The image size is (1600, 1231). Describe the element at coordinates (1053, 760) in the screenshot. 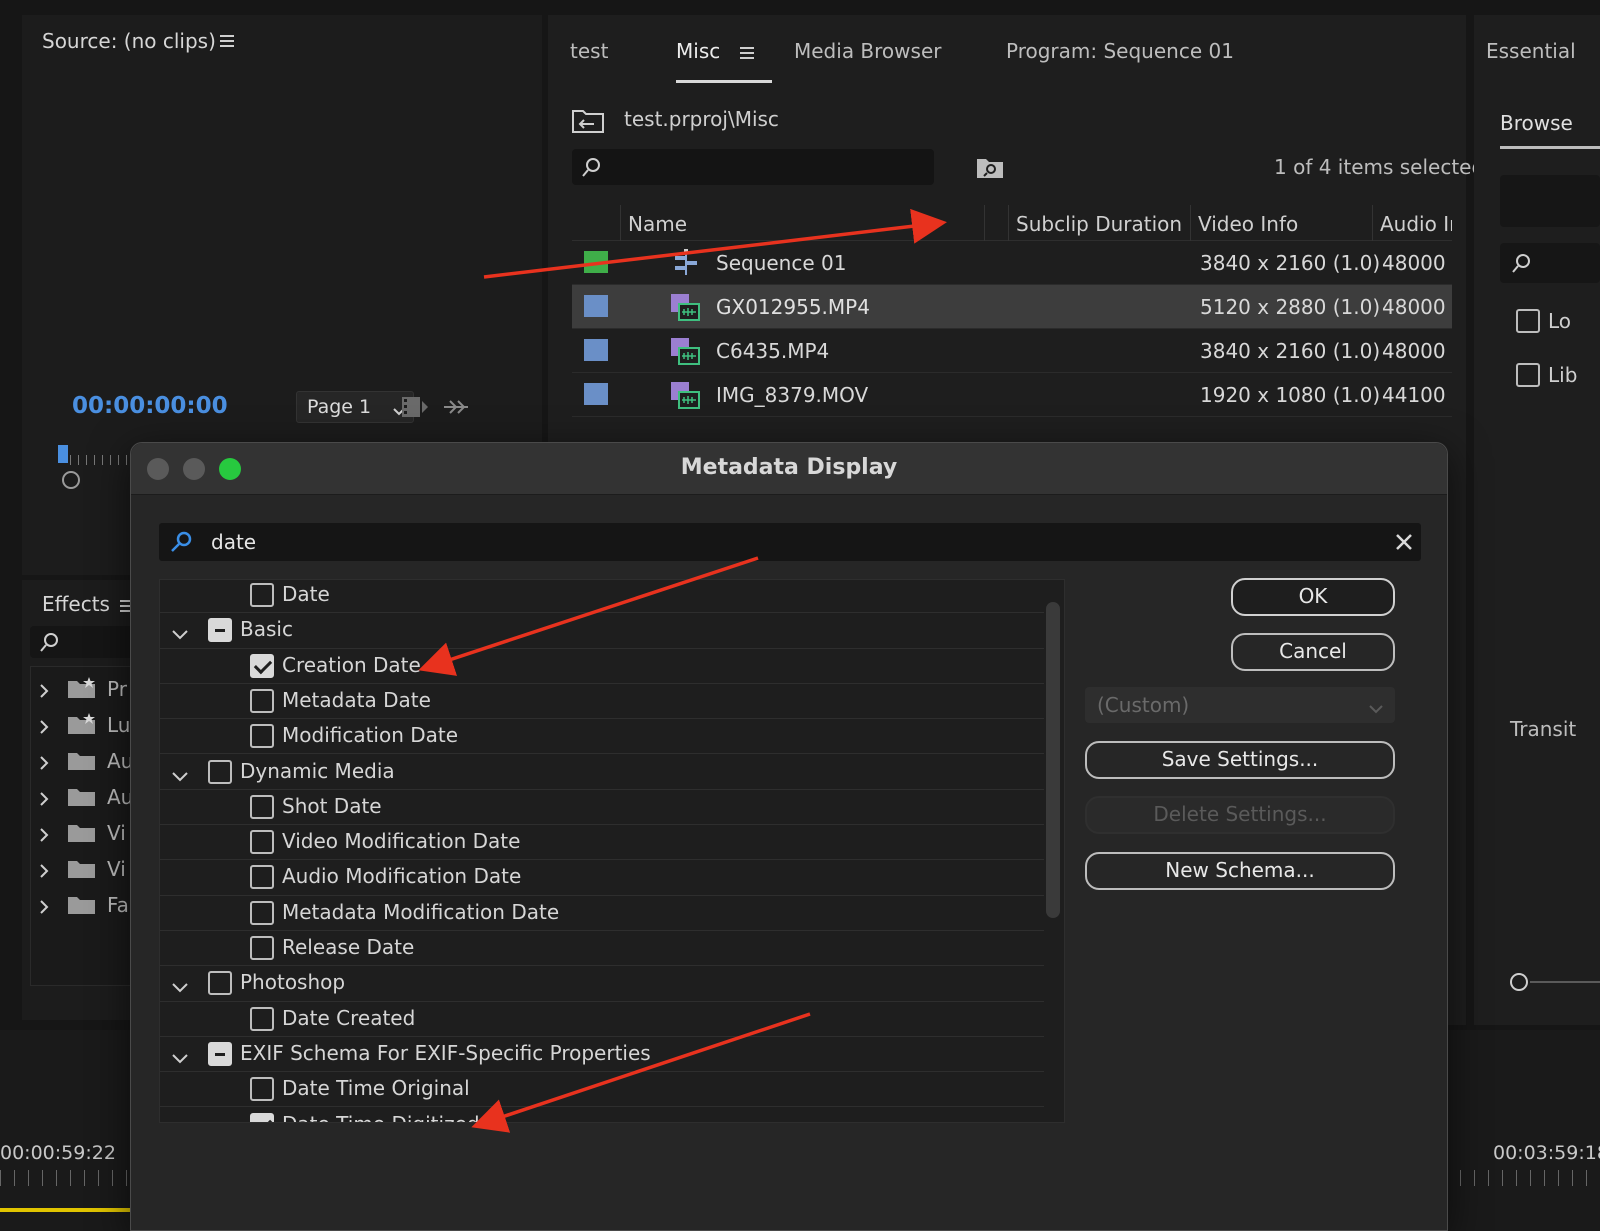

I see `list-scrollbar` at that location.